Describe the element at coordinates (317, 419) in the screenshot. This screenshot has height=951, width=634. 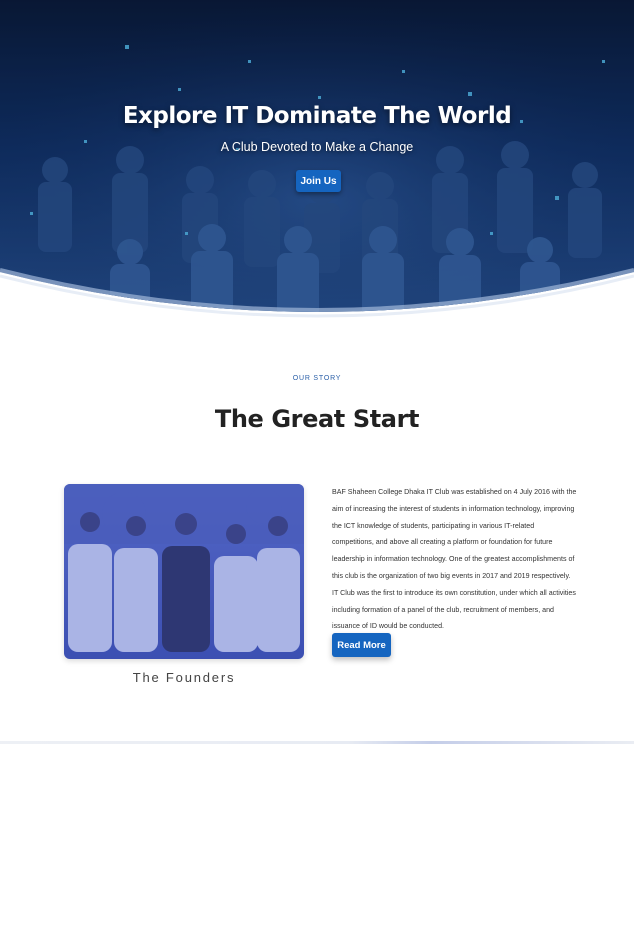
I see `section-title: The Great Start` at that location.